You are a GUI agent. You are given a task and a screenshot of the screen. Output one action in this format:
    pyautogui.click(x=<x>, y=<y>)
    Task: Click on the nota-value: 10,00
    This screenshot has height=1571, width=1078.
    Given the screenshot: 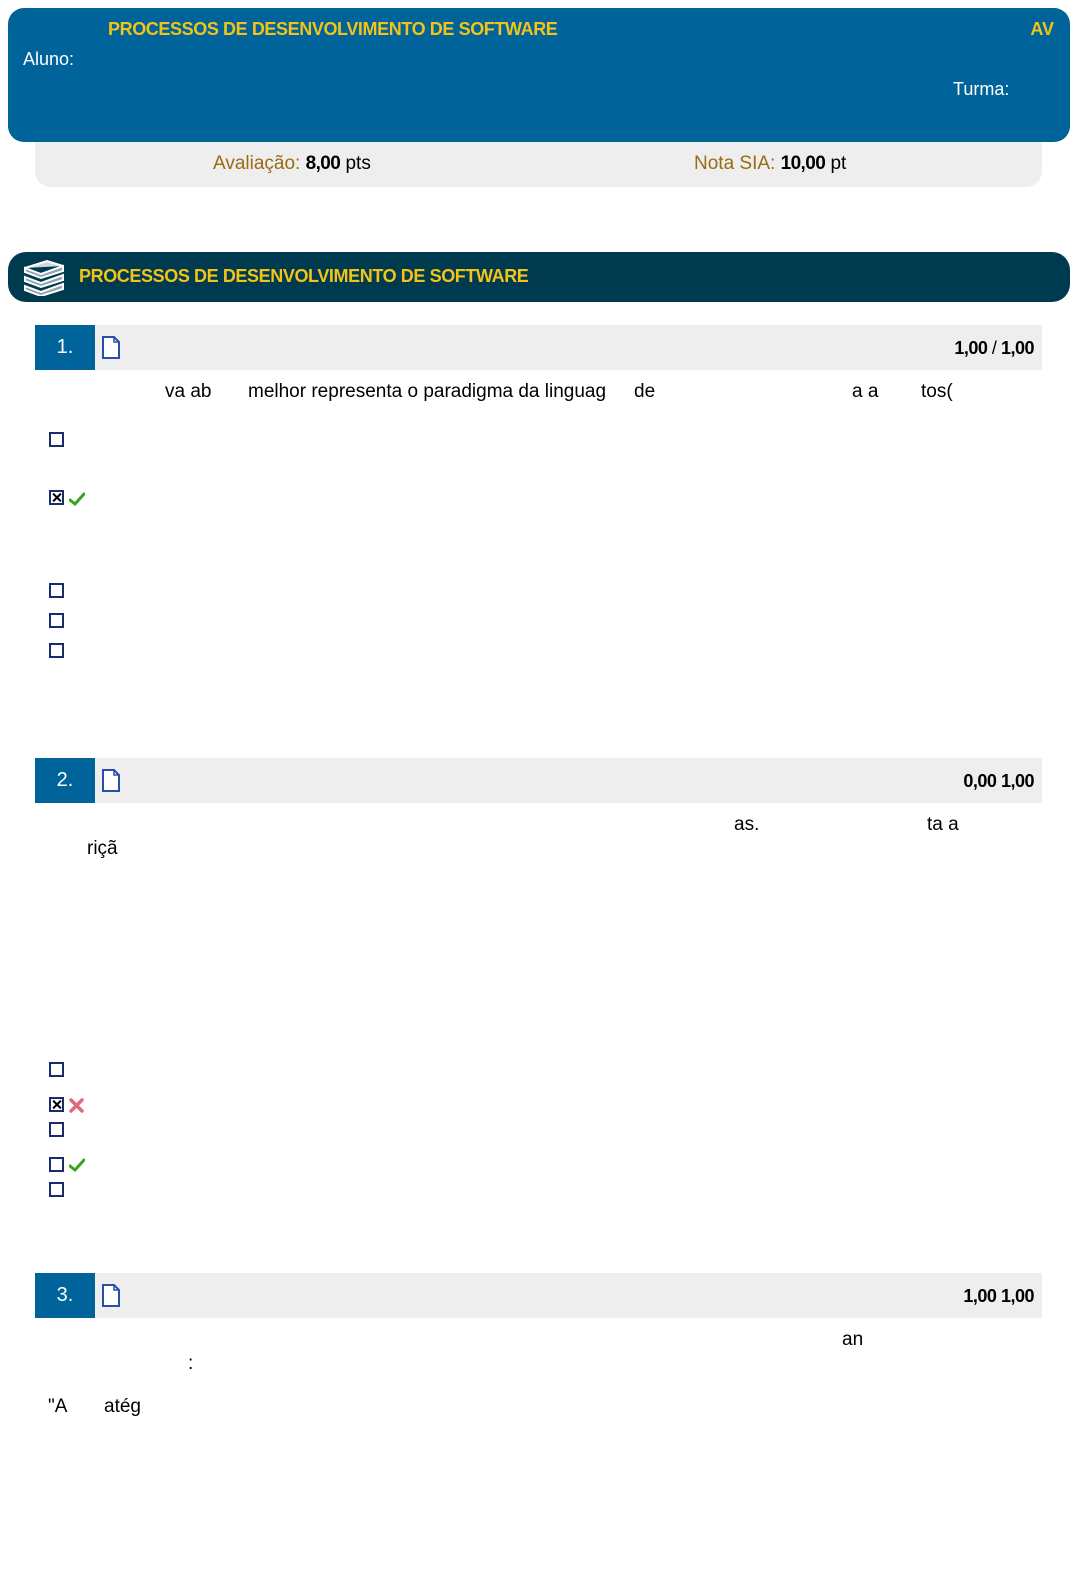 What is the action you would take?
    pyautogui.click(x=803, y=163)
    